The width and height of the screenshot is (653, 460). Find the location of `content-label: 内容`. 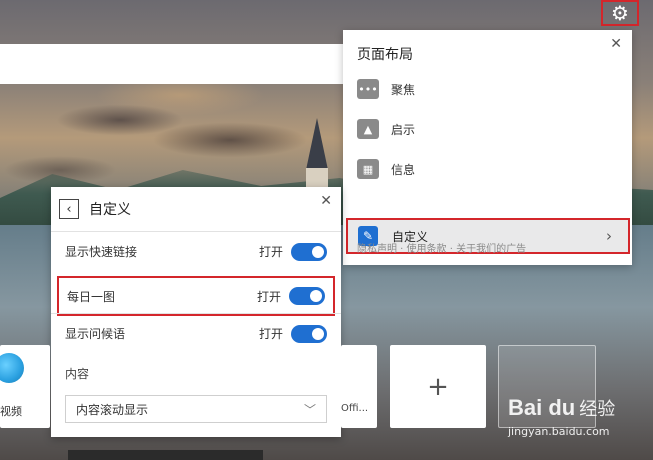

content-label: 内容 is located at coordinates (77, 374).